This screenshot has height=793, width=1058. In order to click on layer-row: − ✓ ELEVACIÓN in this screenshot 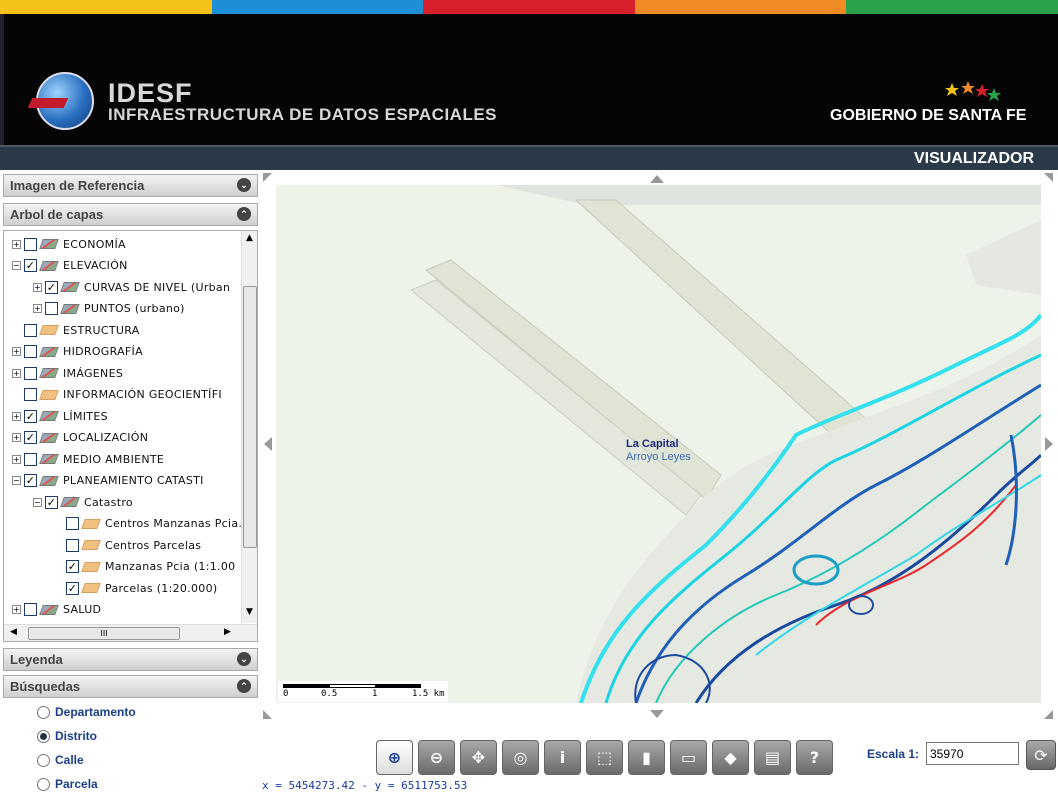, I will do `click(70, 266)`.